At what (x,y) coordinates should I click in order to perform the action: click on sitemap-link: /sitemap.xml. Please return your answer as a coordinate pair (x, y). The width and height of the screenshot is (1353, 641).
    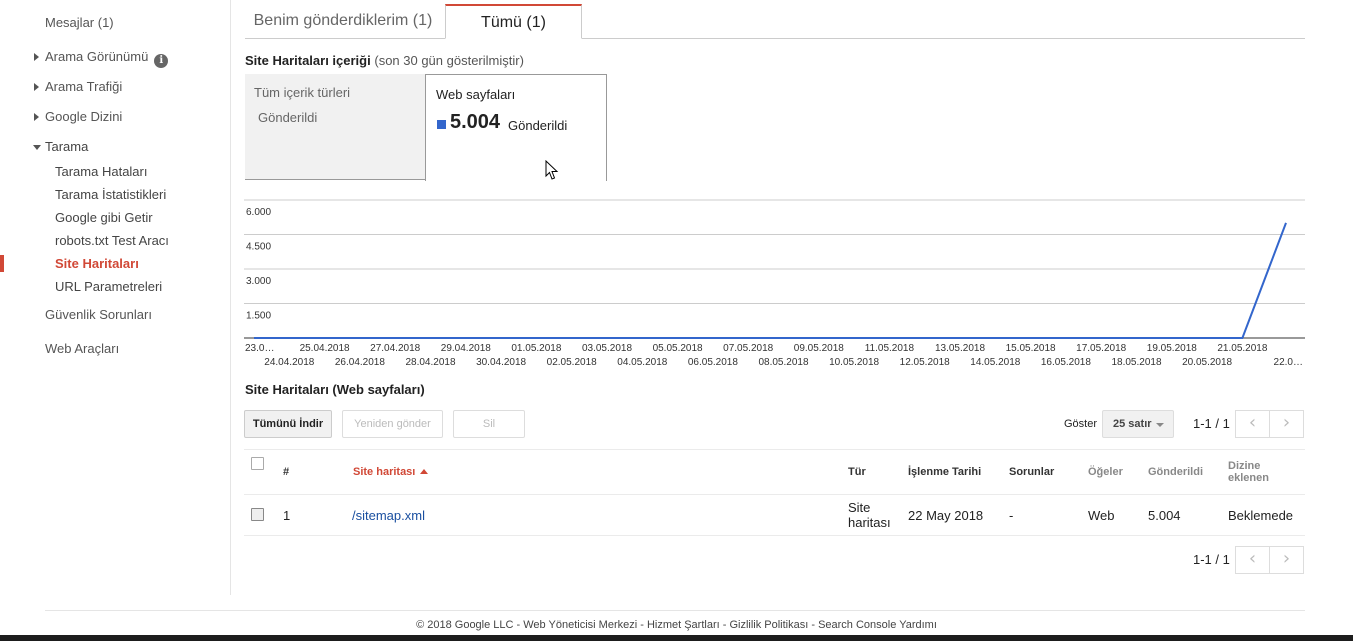
    Looking at the image, I should click on (388, 515).